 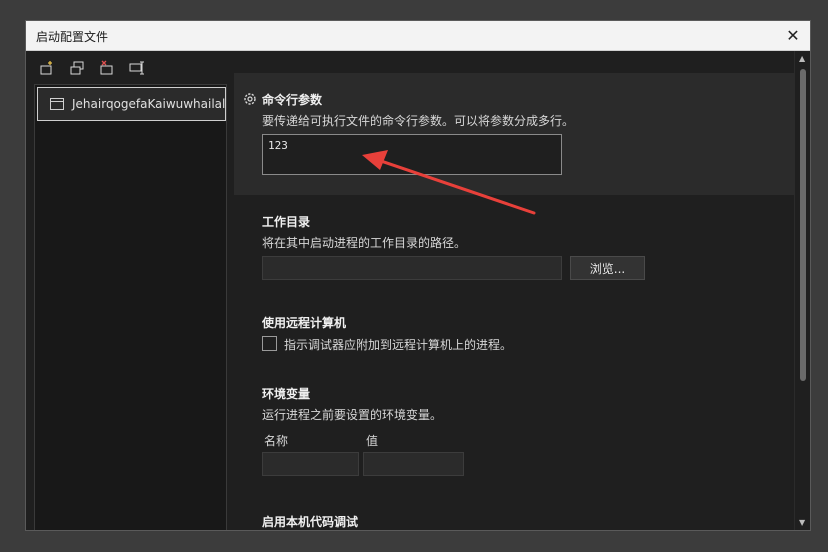 I want to click on native-debug-title: 启用本机代码调试, so click(x=310, y=522).